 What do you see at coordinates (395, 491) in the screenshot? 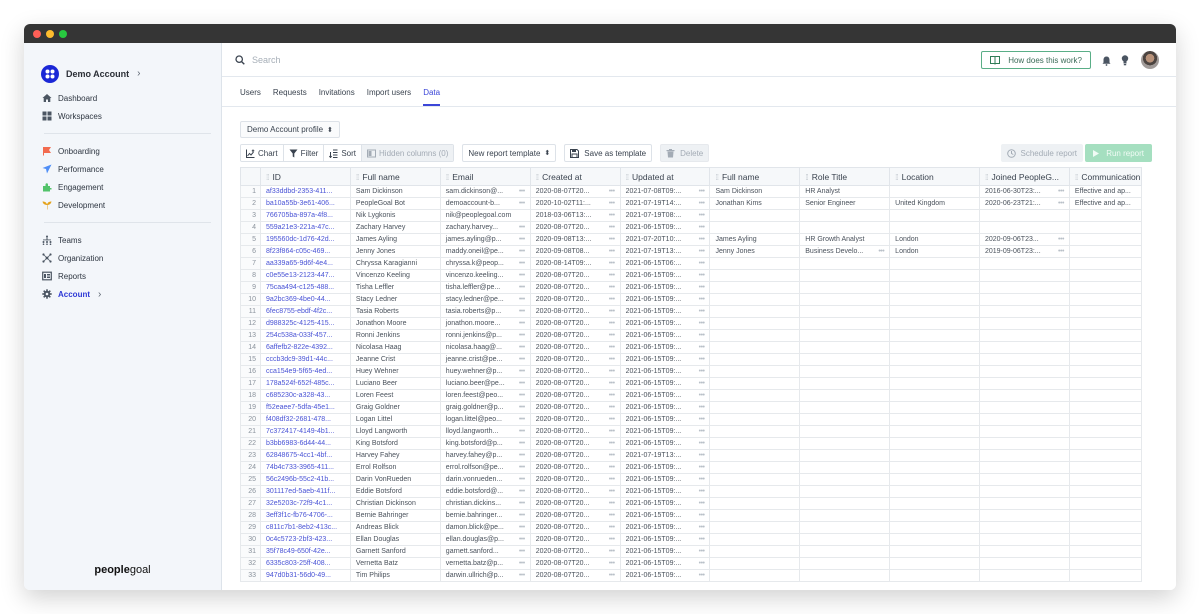
I see `cell-full-name: Eddie Botsford` at bounding box center [395, 491].